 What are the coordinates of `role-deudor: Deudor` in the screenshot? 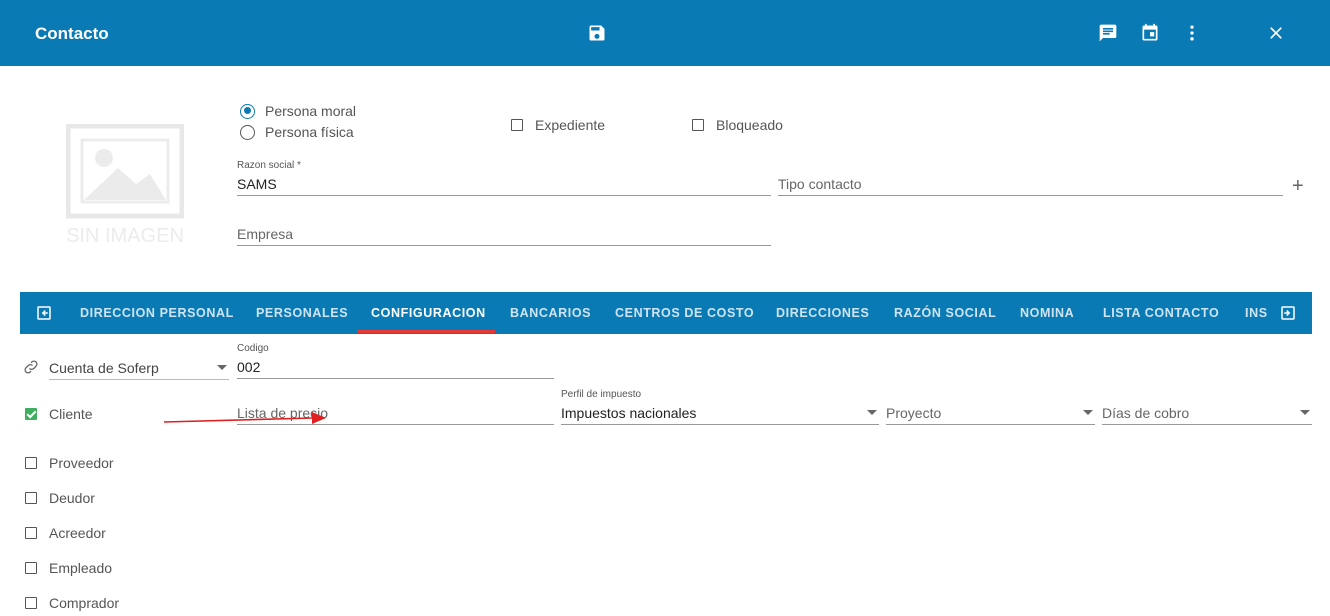 It's located at (60, 498).